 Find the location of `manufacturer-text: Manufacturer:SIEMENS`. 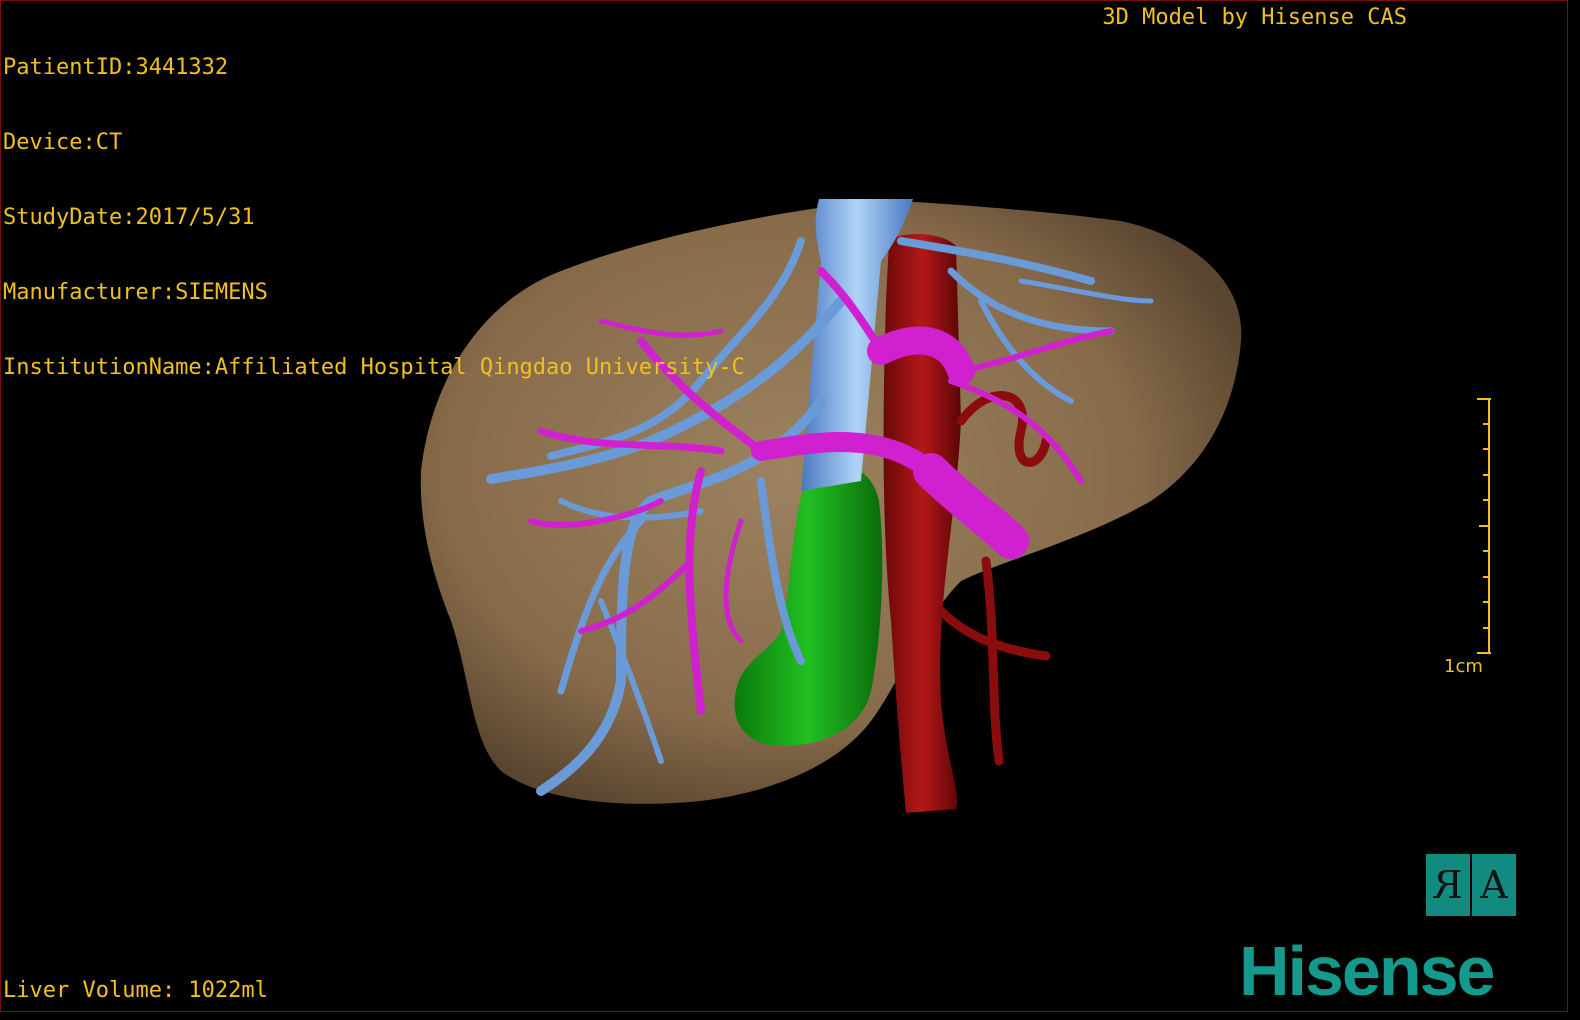

manufacturer-text: Manufacturer:SIEMENS is located at coordinates (135, 292).